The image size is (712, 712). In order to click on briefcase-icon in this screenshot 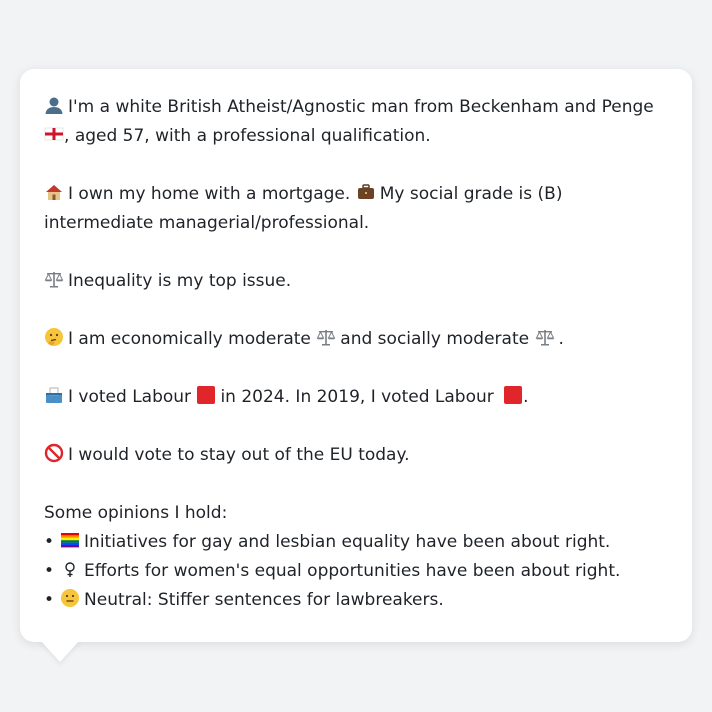, I will do `click(365, 191)`.